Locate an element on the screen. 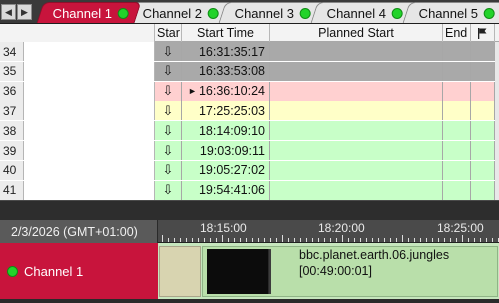 The width and height of the screenshot is (499, 303). timeline-channel-label: Channel 1 is located at coordinates (79, 271).